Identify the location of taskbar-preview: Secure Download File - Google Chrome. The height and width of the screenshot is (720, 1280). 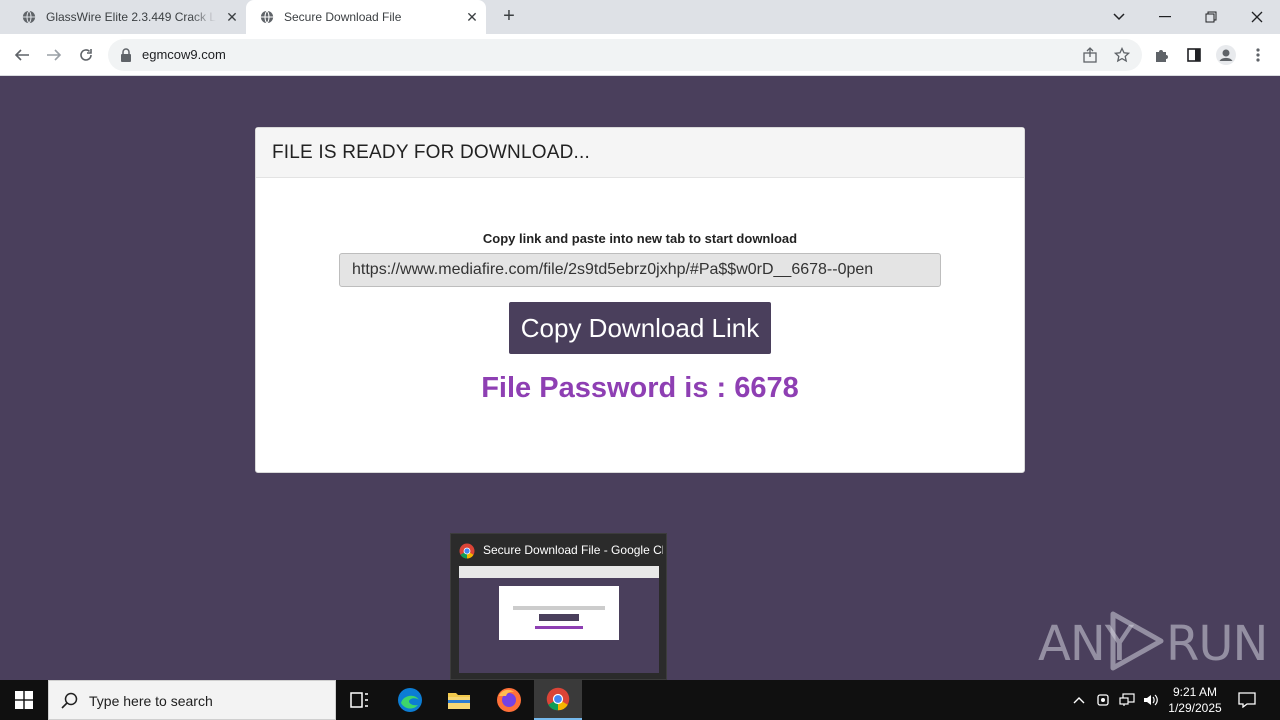
(558, 606).